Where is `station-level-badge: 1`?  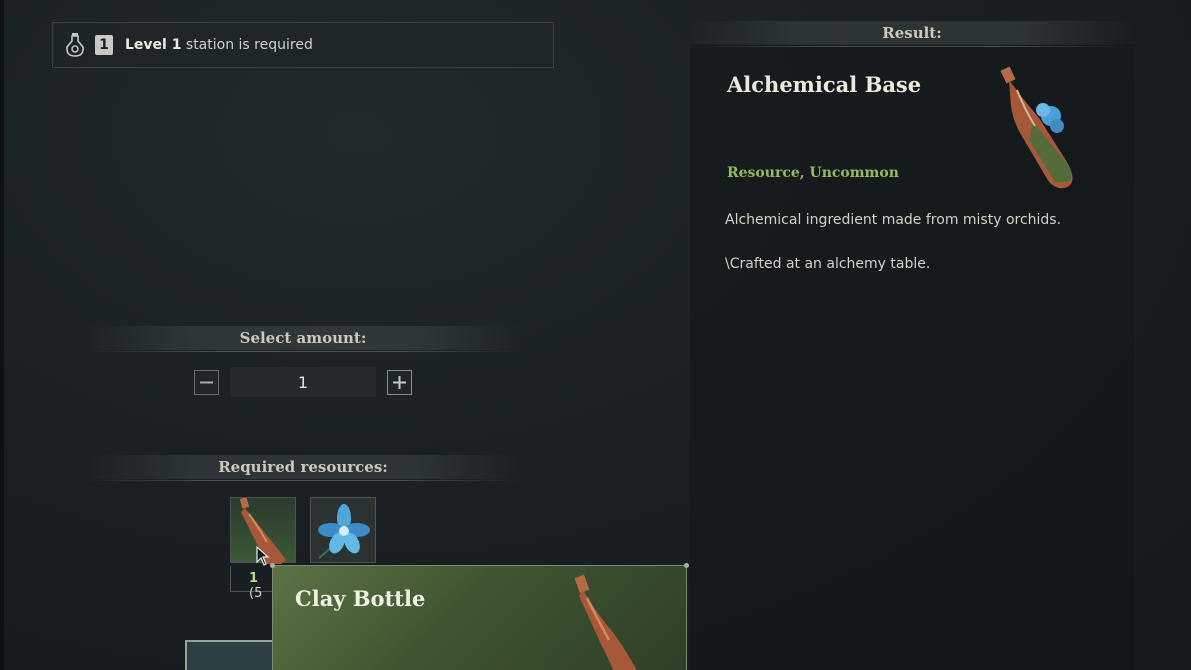
station-level-badge: 1 is located at coordinates (104, 45).